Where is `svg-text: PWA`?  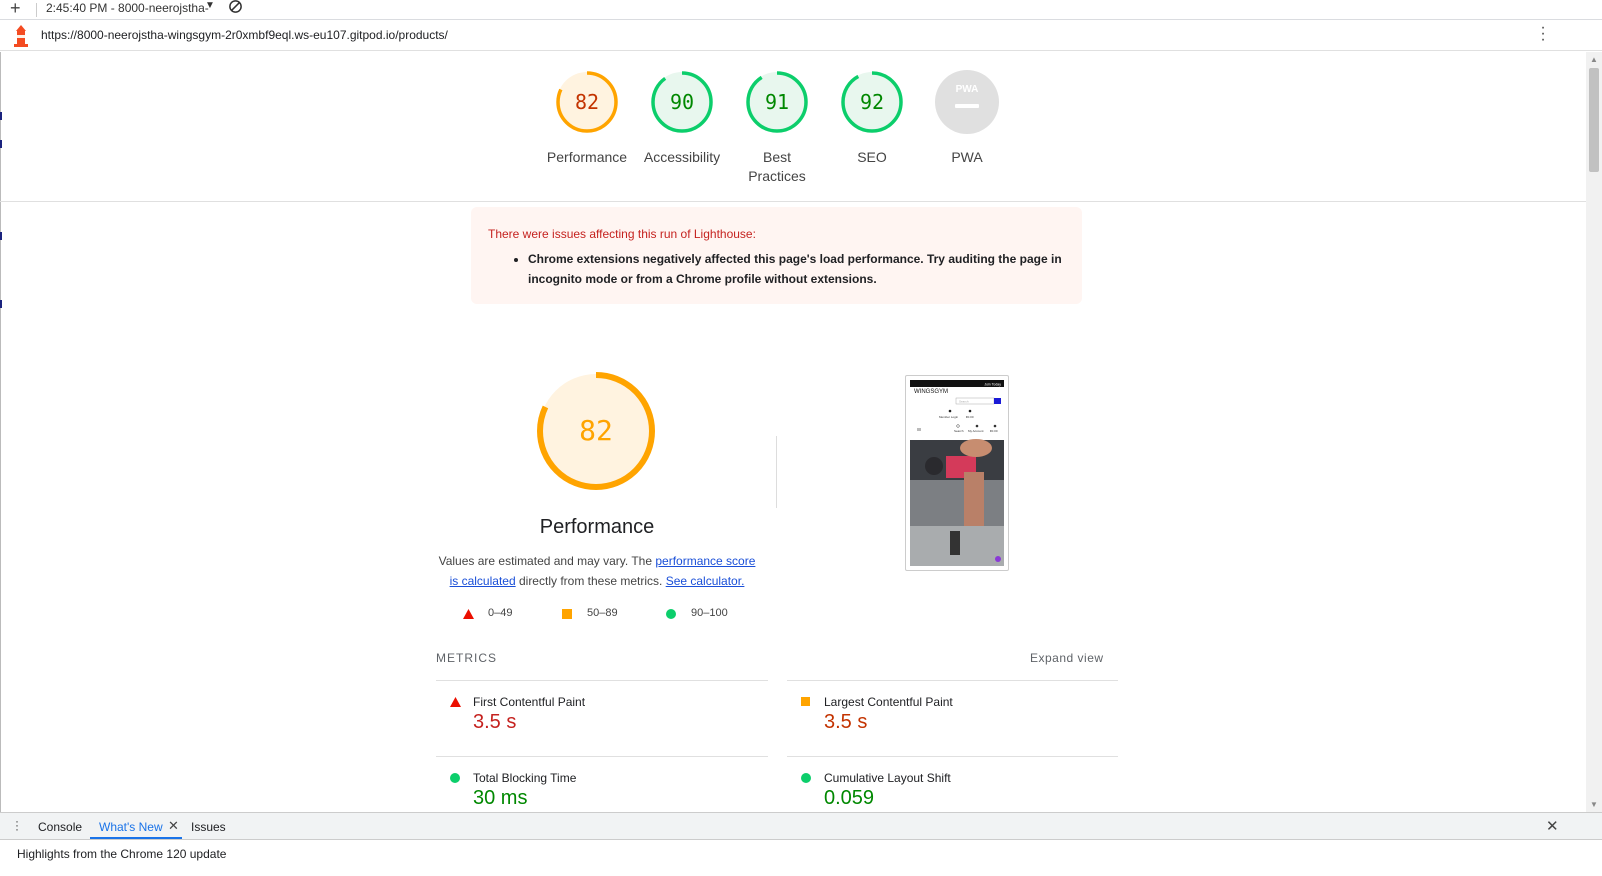 svg-text: PWA is located at coordinates (967, 89).